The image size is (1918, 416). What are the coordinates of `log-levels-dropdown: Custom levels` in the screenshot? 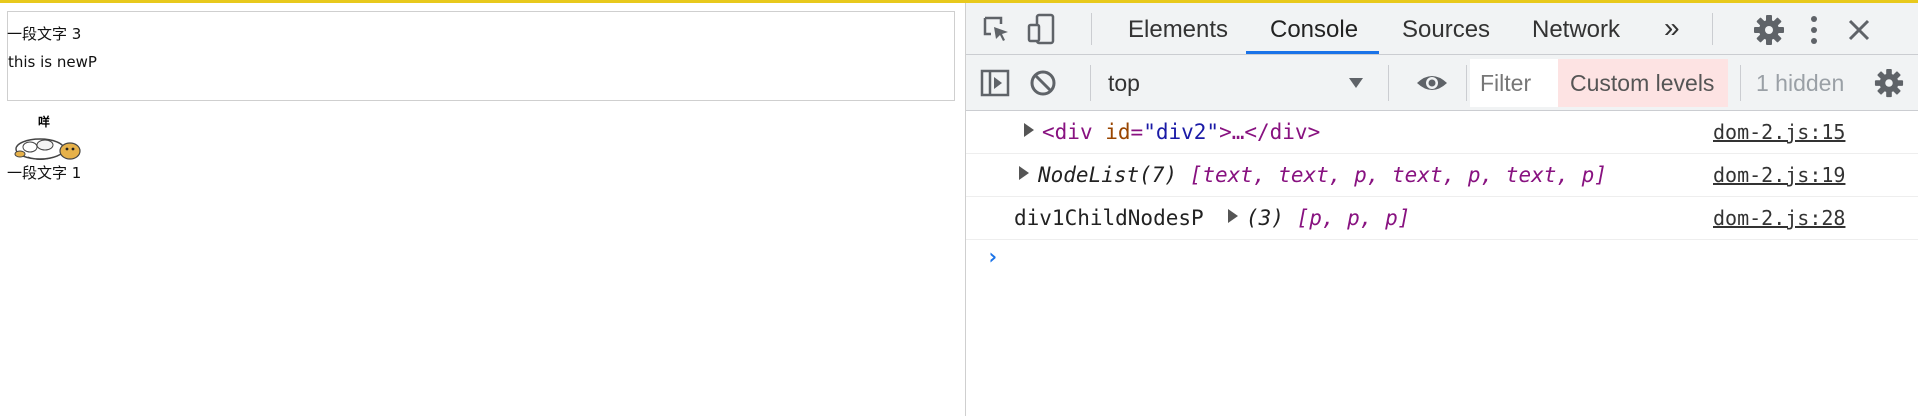 It's located at (1643, 83).